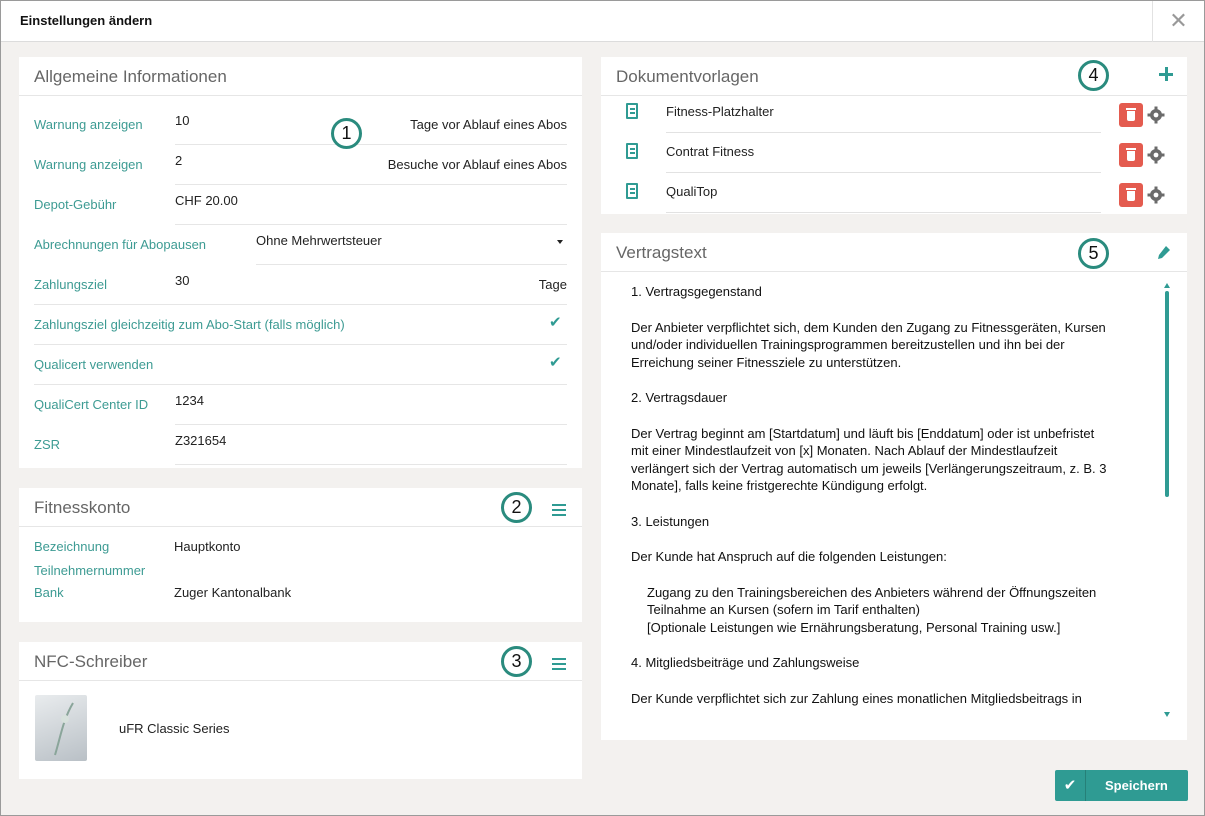  Describe the element at coordinates (552, 284) in the screenshot. I see `payment-suffix: Tage` at that location.